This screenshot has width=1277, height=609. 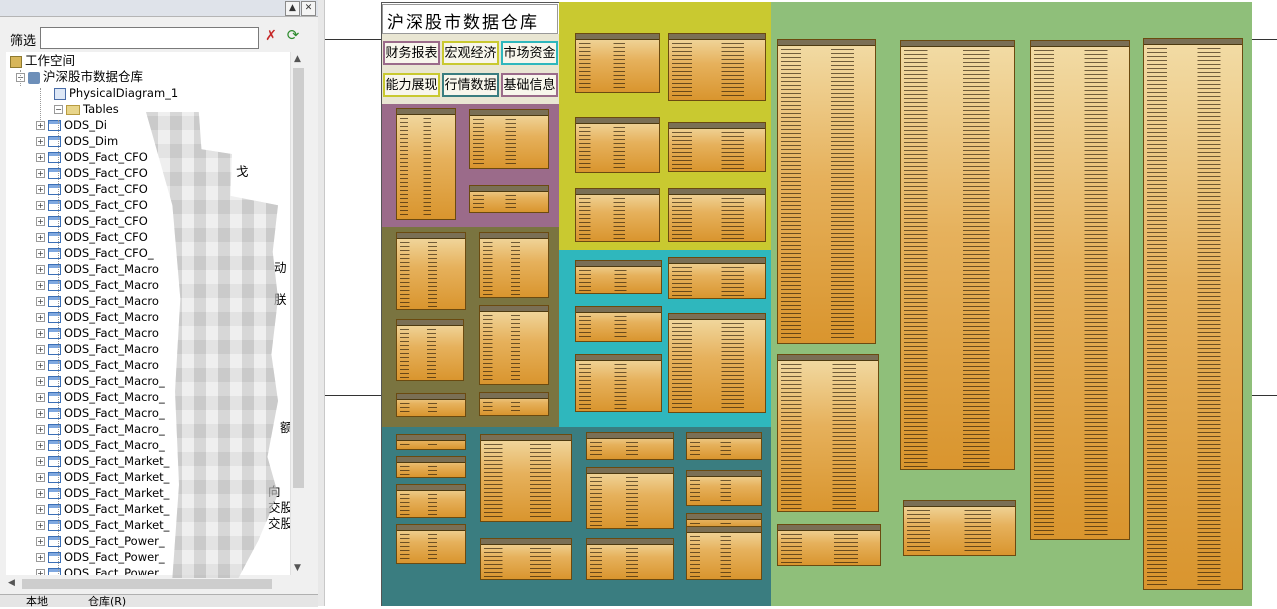 What do you see at coordinates (97, 570) in the screenshot?
I see `table-tree-item: + ODS_Fact_Power` at bounding box center [97, 570].